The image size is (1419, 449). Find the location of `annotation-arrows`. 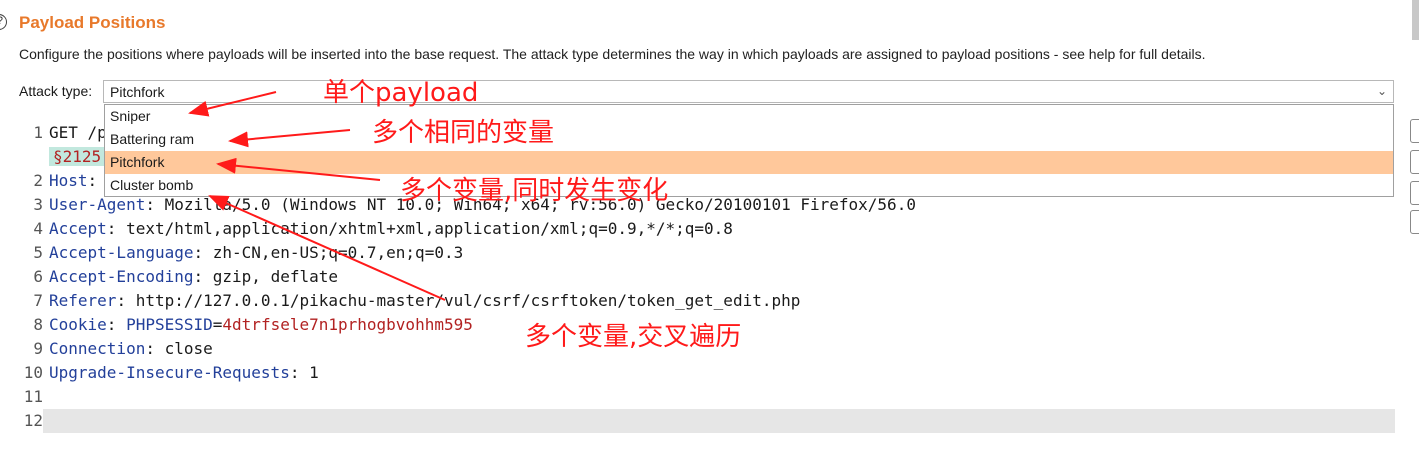

annotation-arrows is located at coordinates (317, 196).